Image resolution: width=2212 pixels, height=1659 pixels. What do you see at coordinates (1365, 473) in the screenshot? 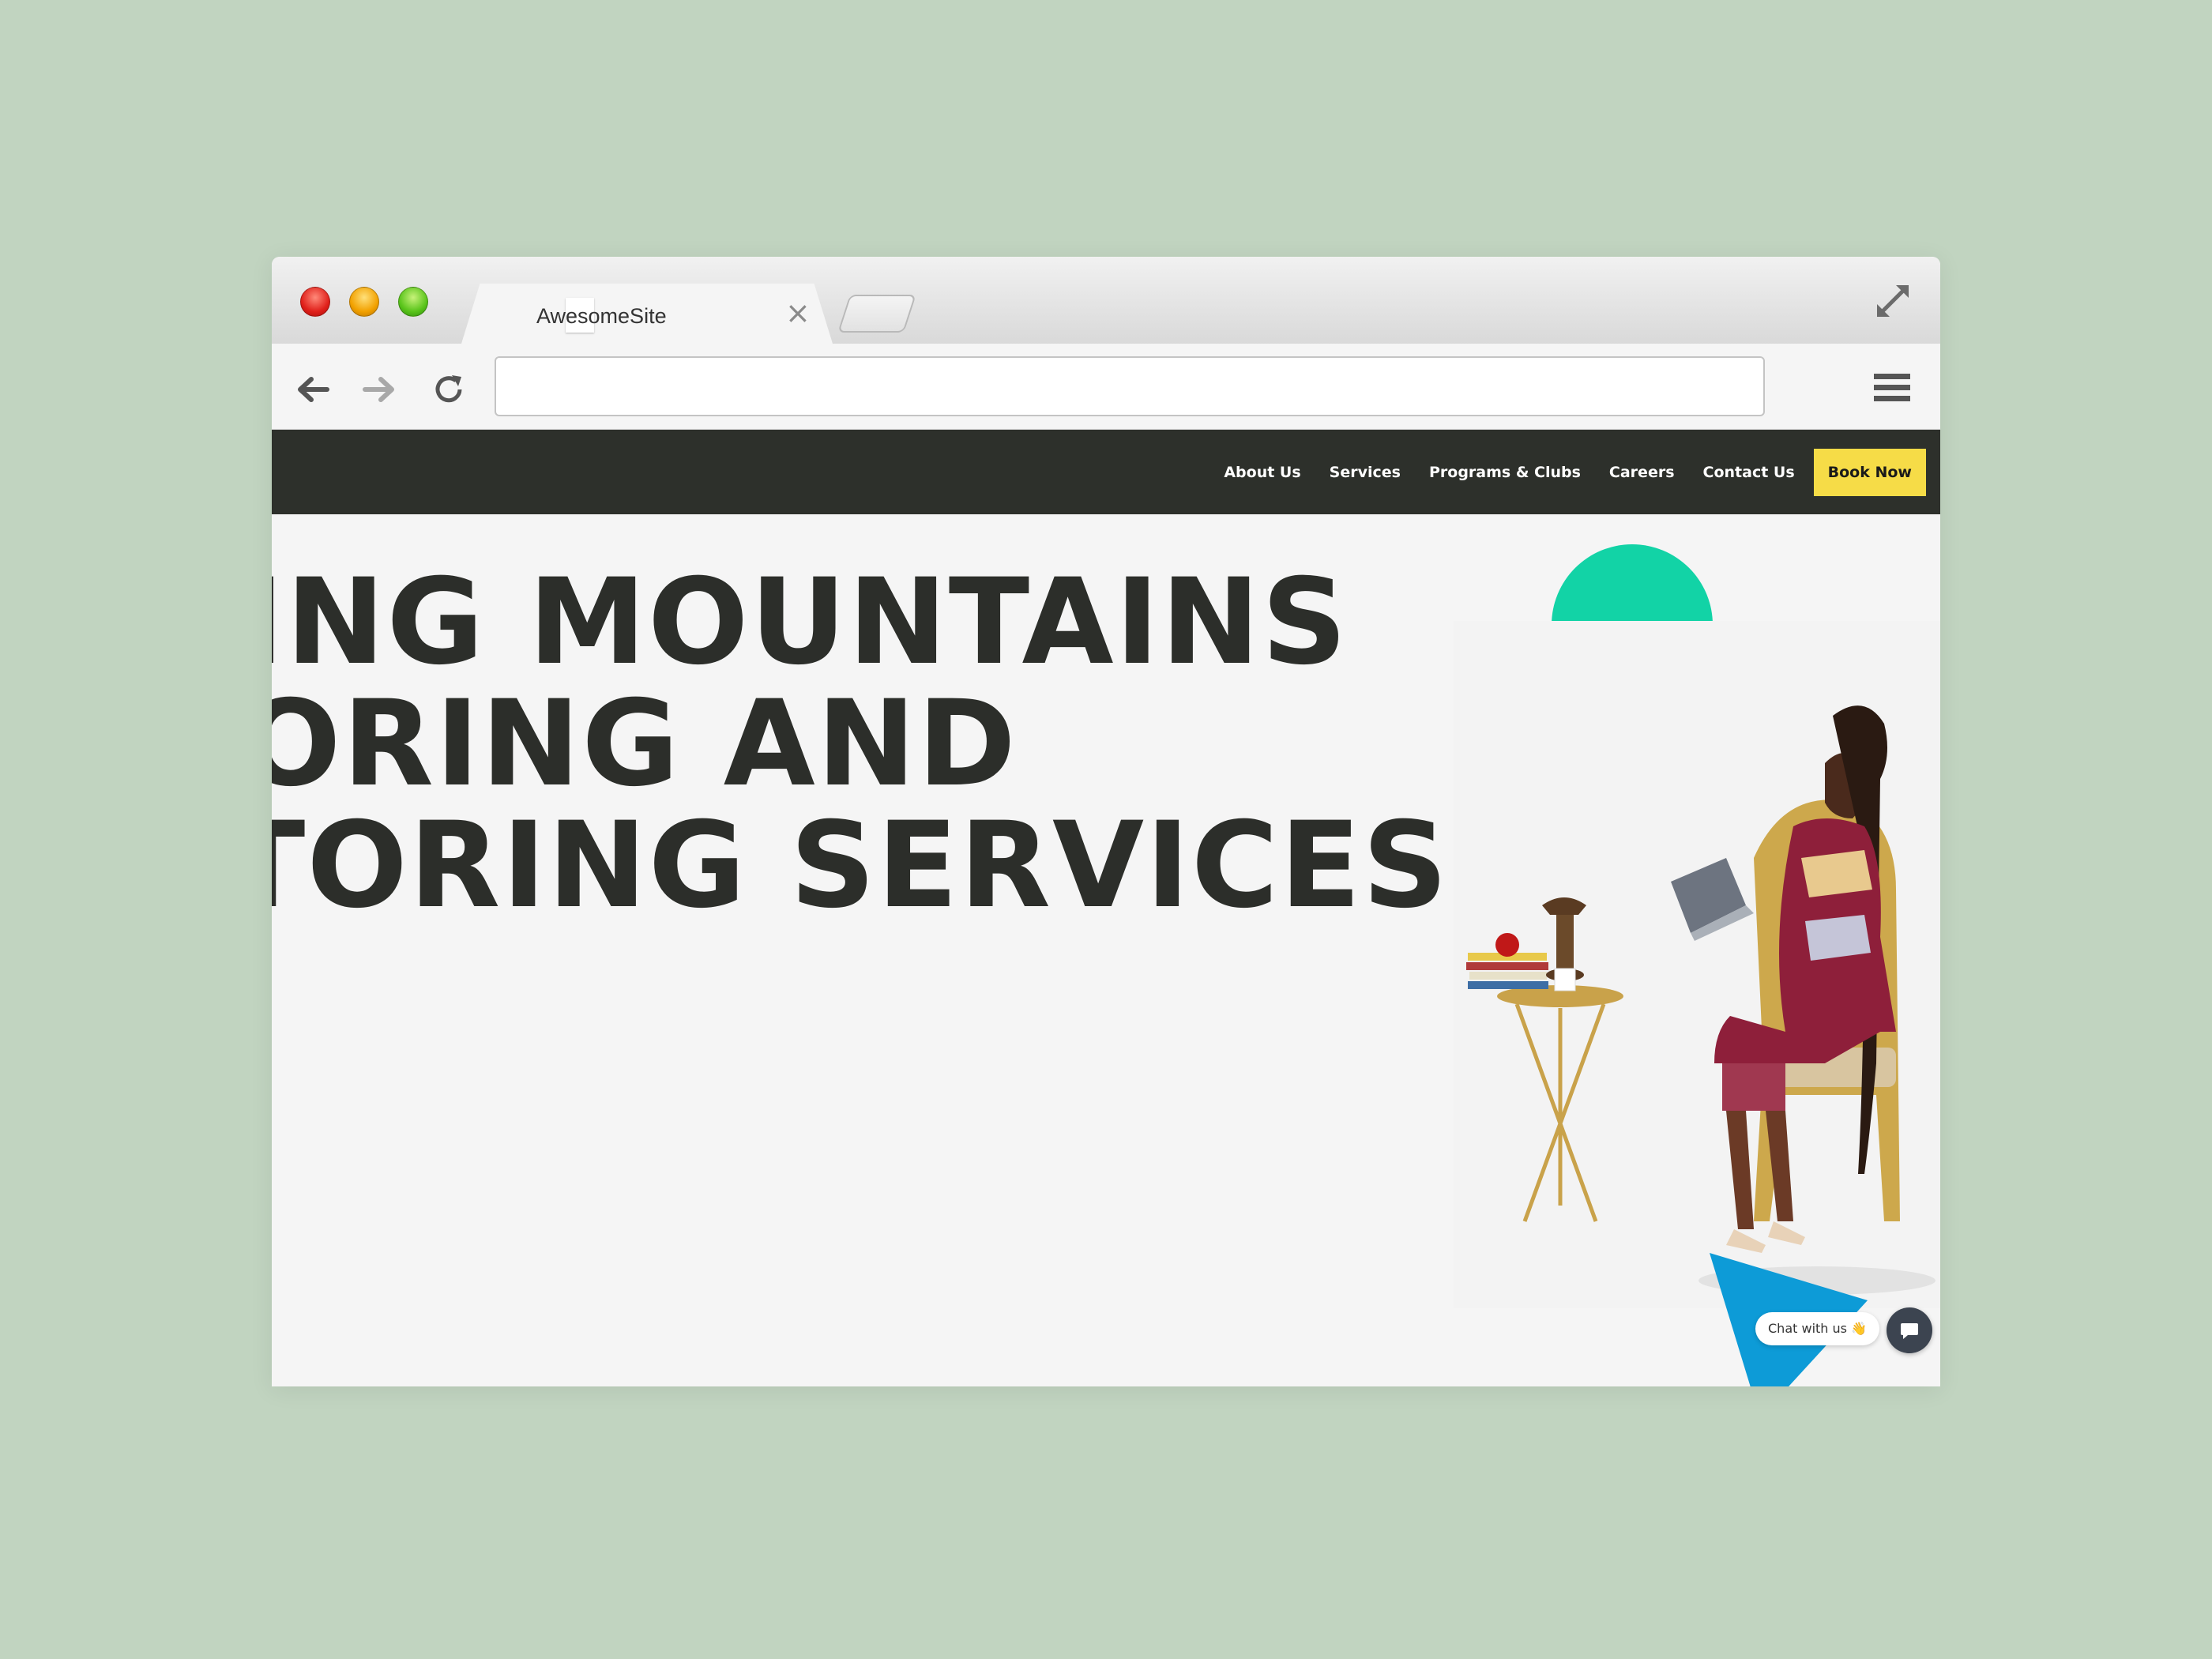
I see `nav-services: Services` at bounding box center [1365, 473].